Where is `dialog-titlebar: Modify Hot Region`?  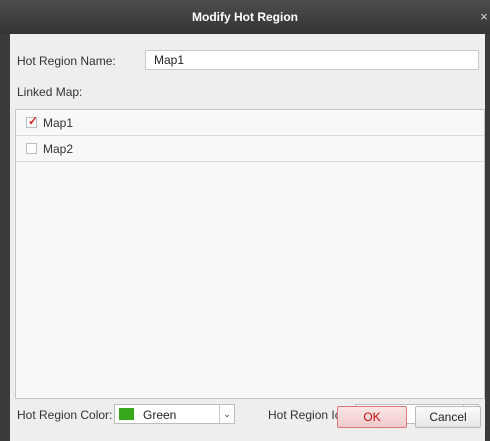 dialog-titlebar: Modify Hot Region is located at coordinates (245, 17).